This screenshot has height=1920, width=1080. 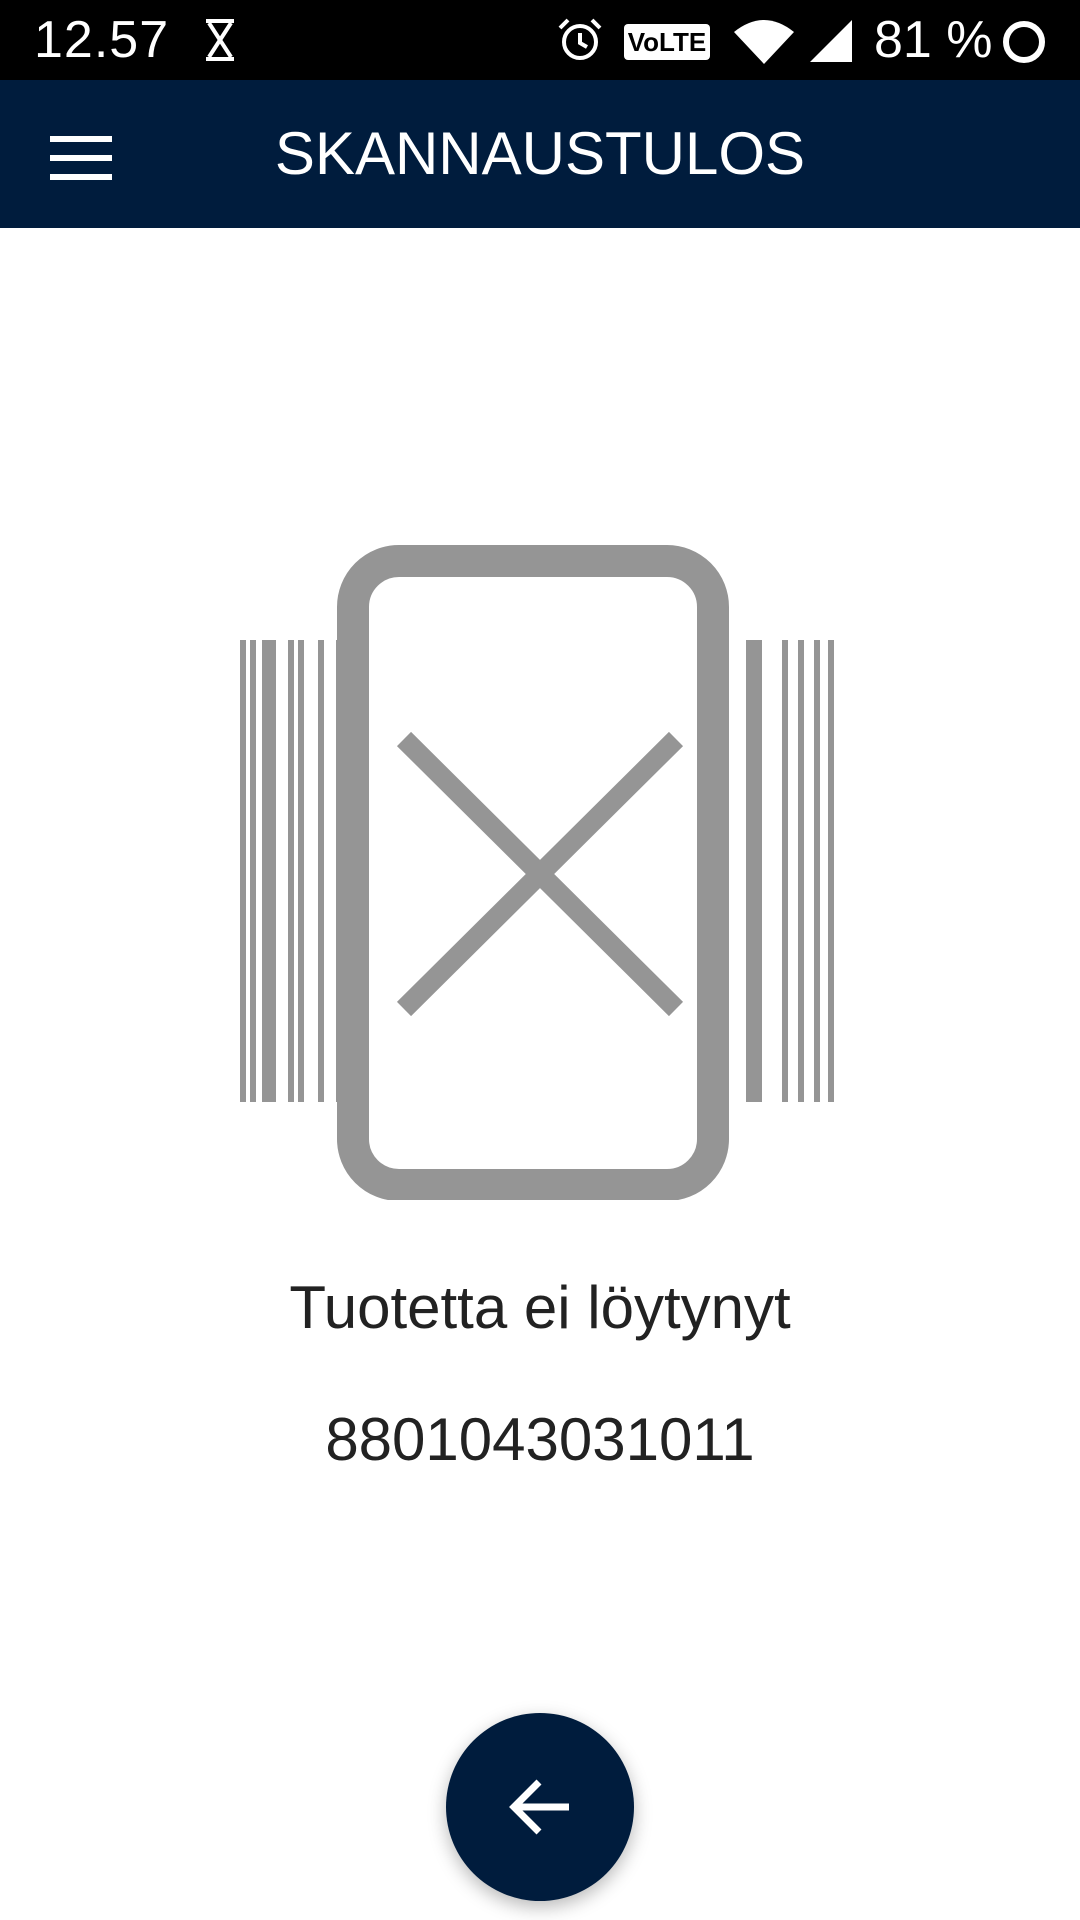 I want to click on menu-icon, so click(x=81, y=158).